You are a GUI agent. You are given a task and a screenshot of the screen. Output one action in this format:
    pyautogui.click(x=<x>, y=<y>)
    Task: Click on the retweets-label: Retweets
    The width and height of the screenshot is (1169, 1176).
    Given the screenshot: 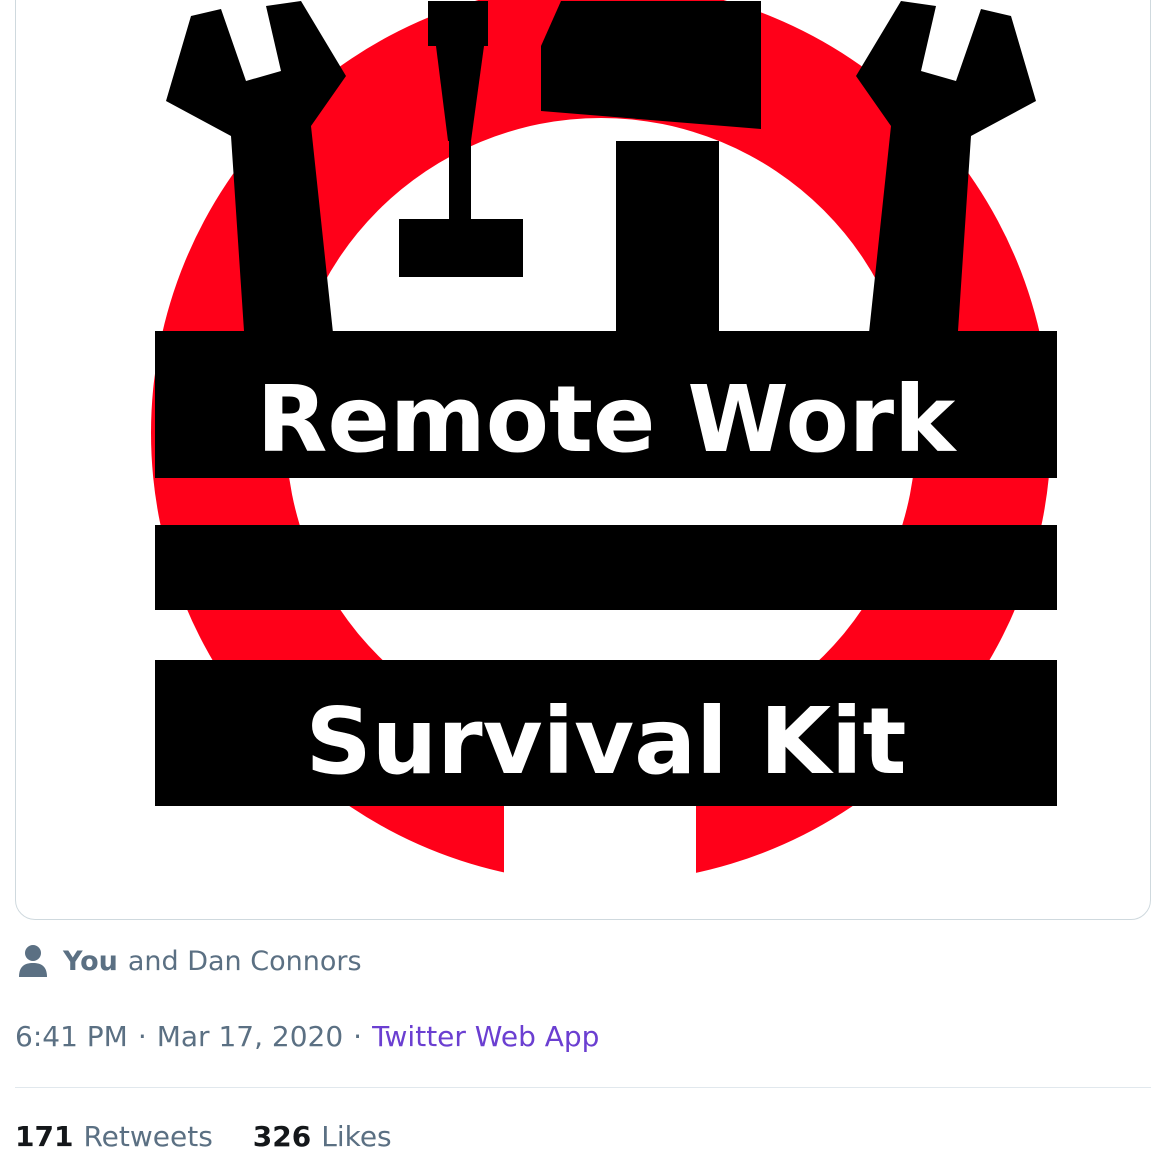 What is the action you would take?
    pyautogui.click(x=148, y=1136)
    